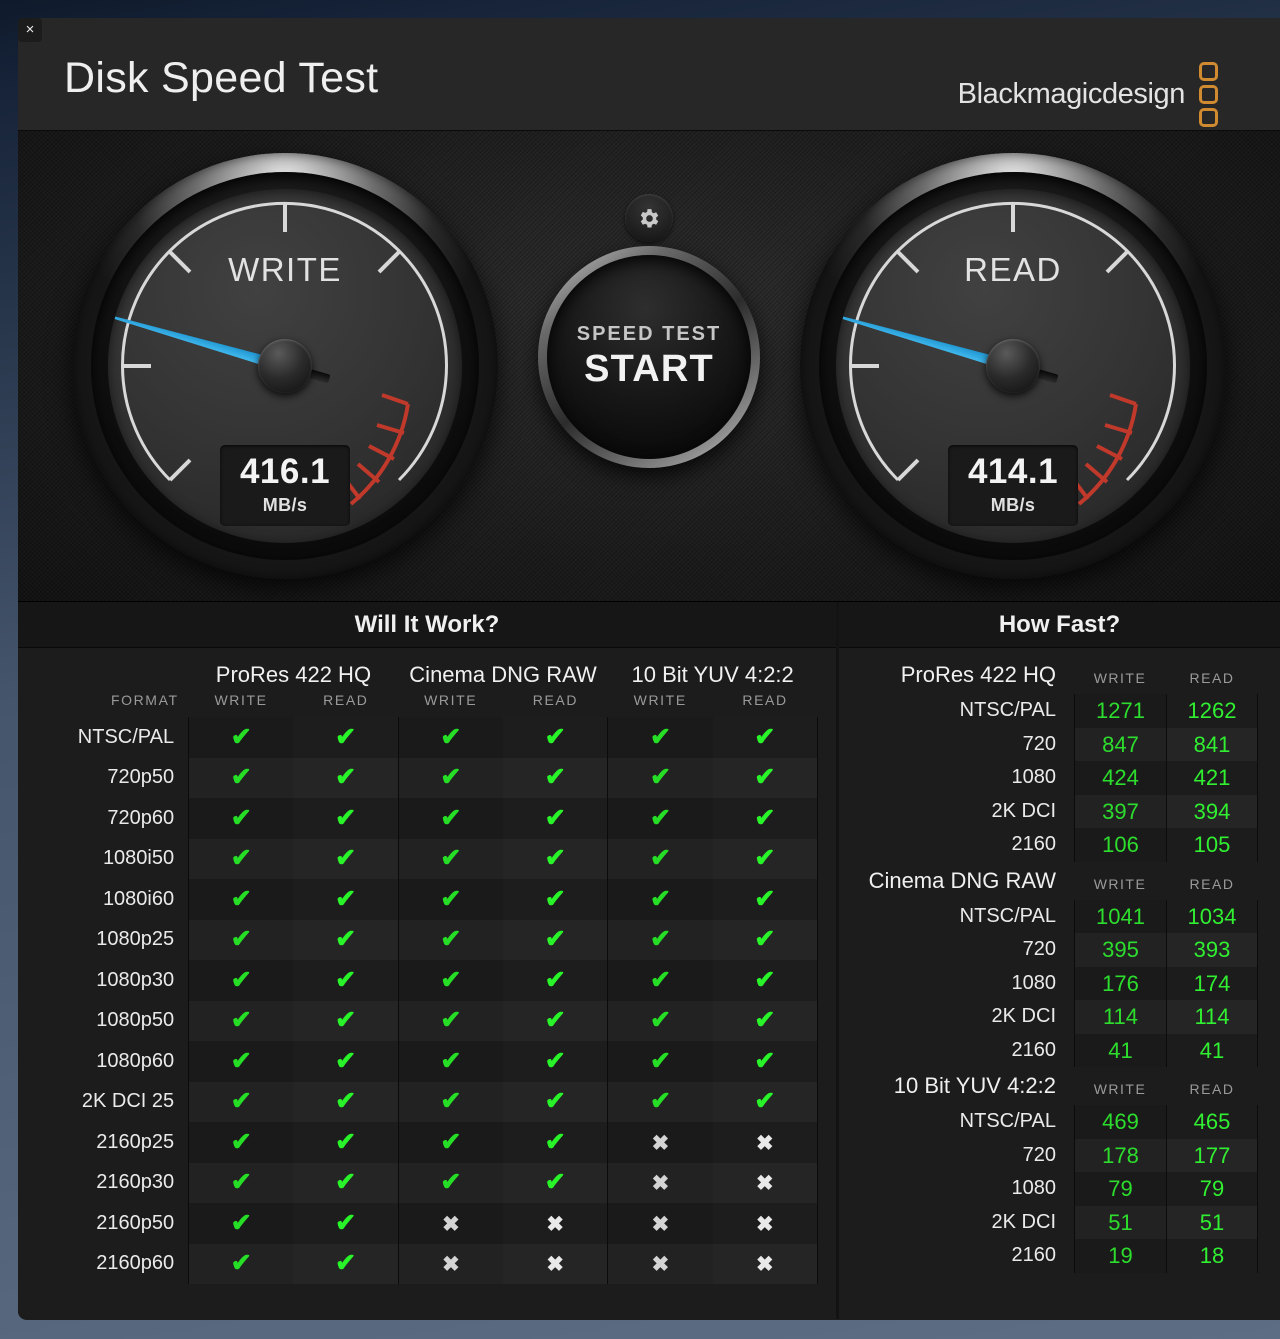 This screenshot has width=1280, height=1339. Describe the element at coordinates (1053, 778) in the screenshot. I see `list-item: 1080 424 421` at that location.